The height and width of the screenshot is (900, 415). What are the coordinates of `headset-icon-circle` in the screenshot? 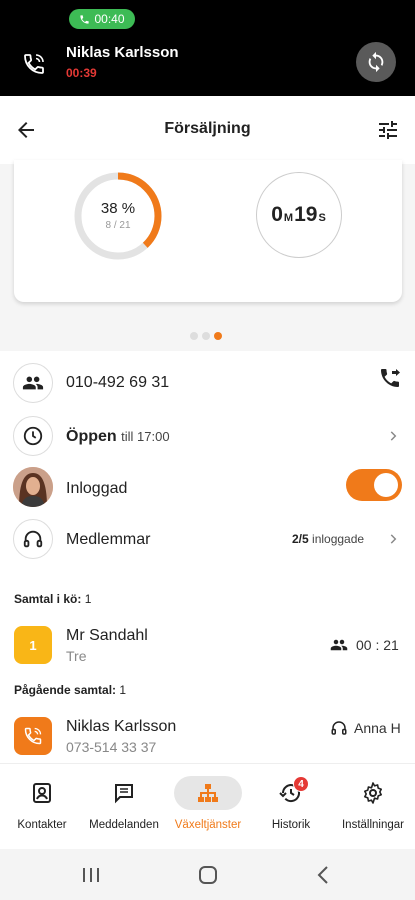 It's located at (33, 539).